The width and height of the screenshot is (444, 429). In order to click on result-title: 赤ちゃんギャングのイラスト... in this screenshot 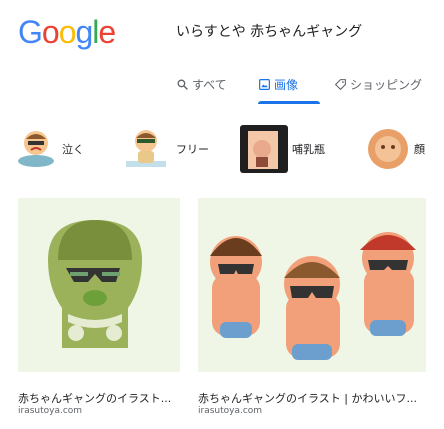, I will do `click(99, 398)`.